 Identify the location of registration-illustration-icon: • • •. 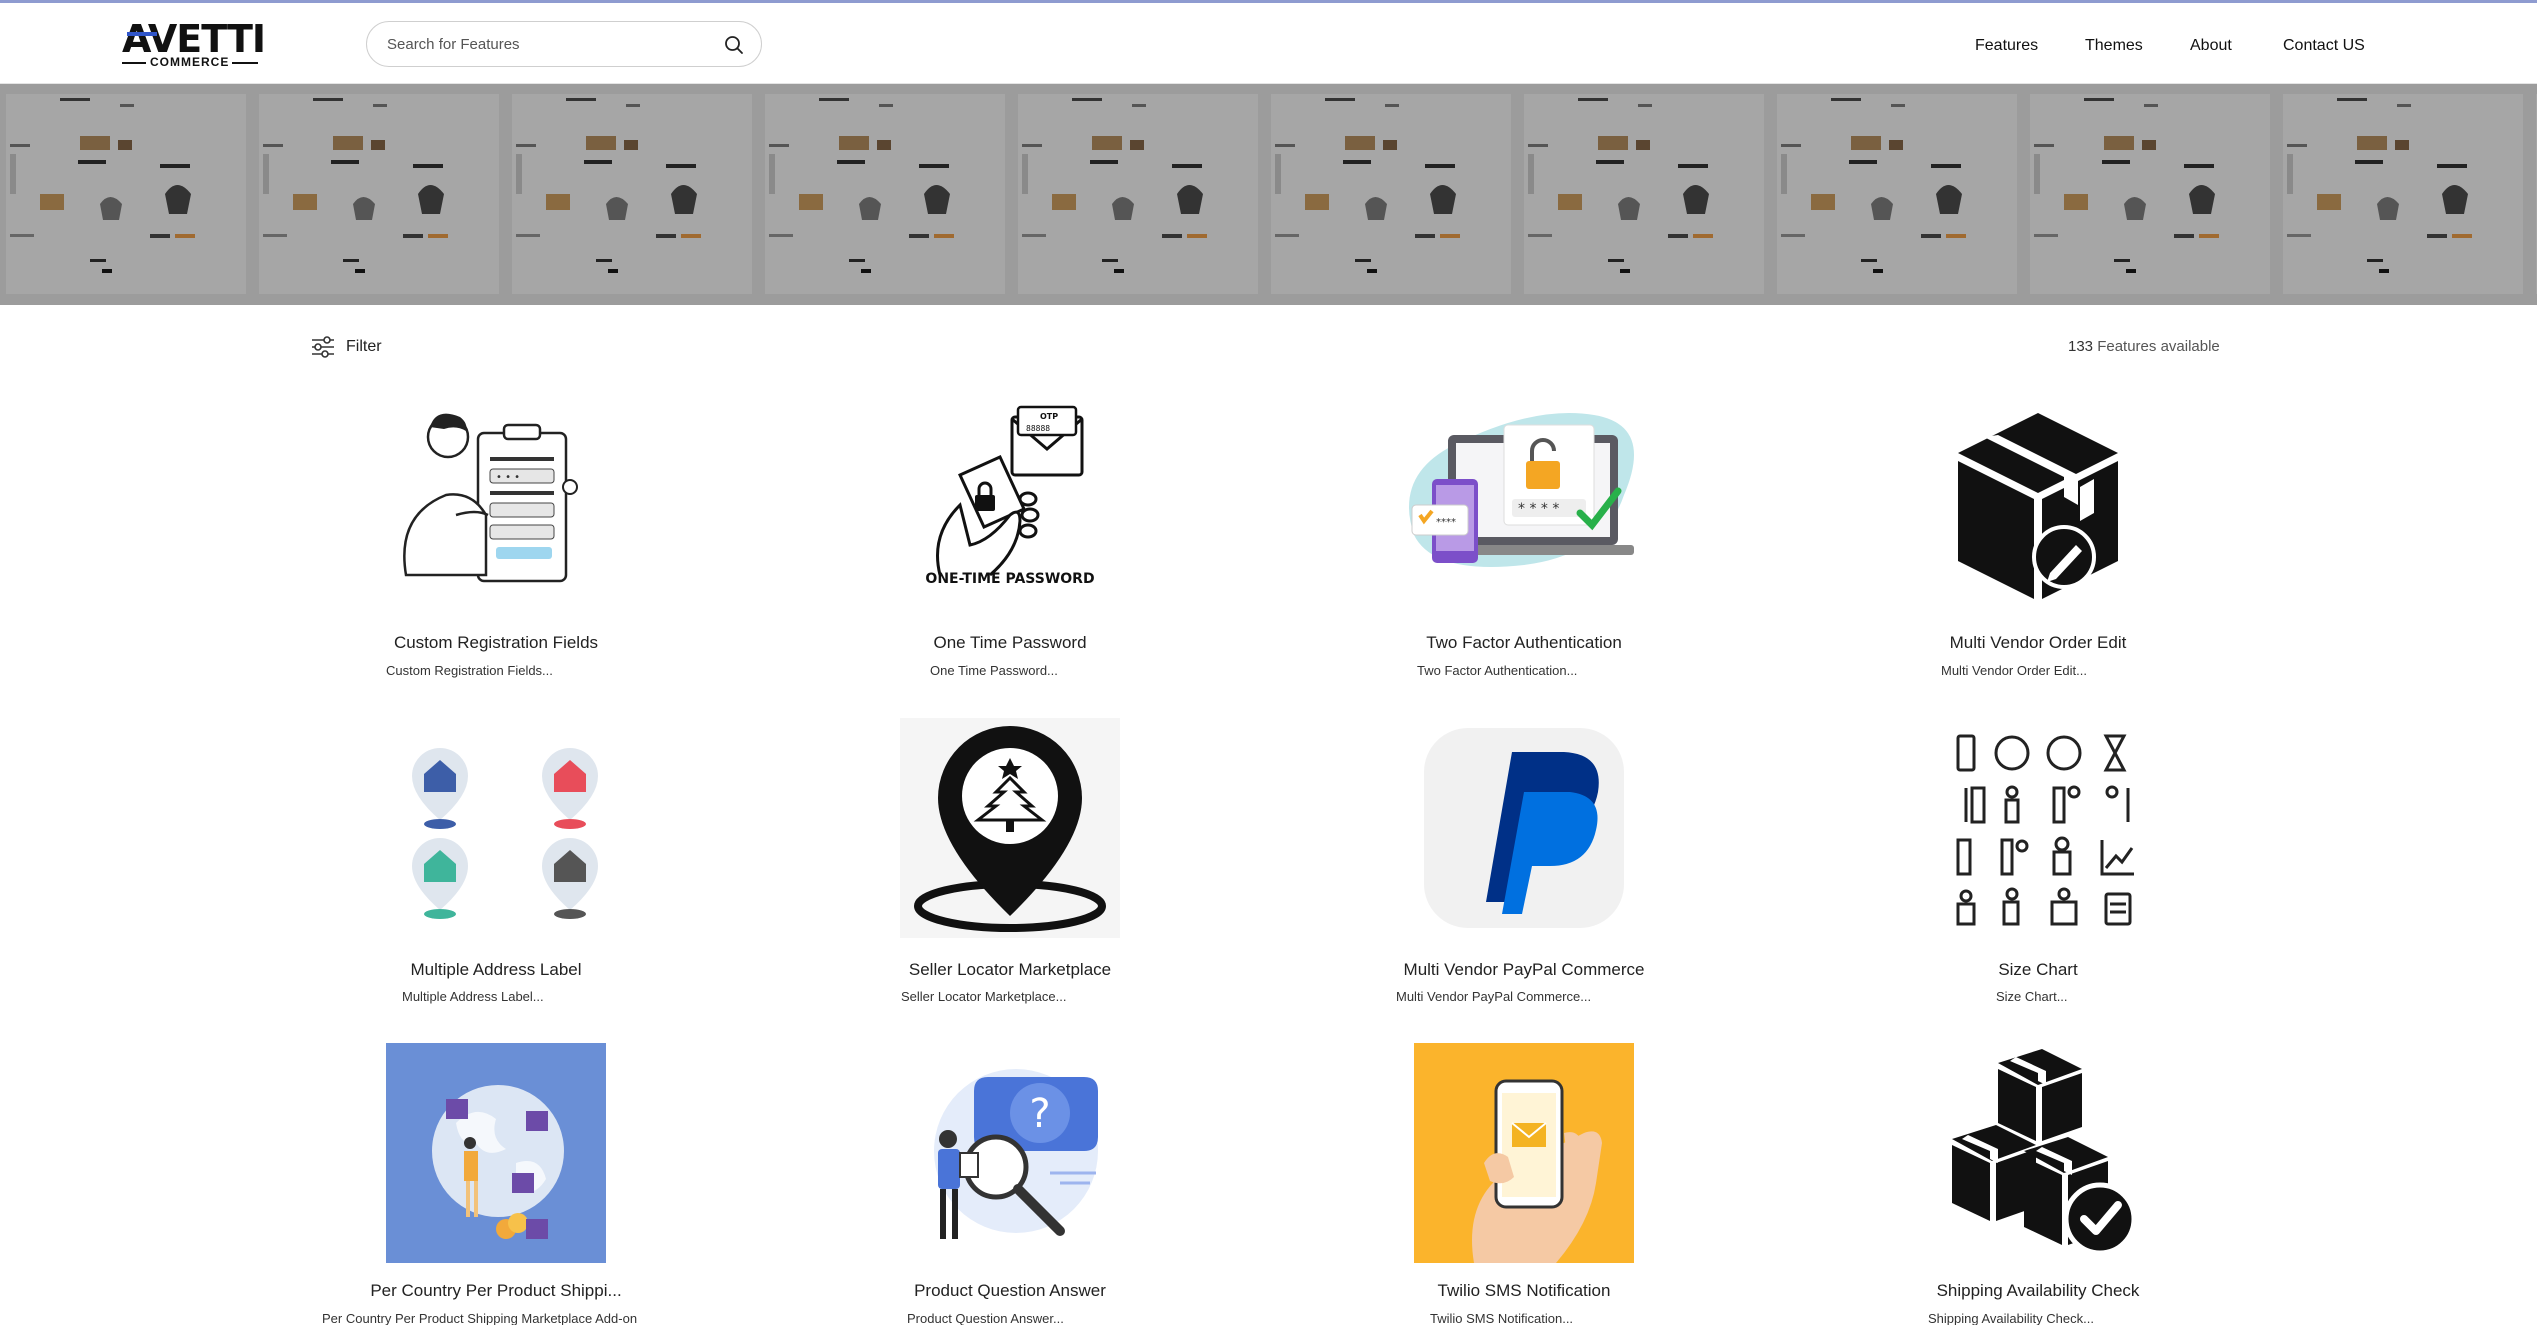
(496, 505).